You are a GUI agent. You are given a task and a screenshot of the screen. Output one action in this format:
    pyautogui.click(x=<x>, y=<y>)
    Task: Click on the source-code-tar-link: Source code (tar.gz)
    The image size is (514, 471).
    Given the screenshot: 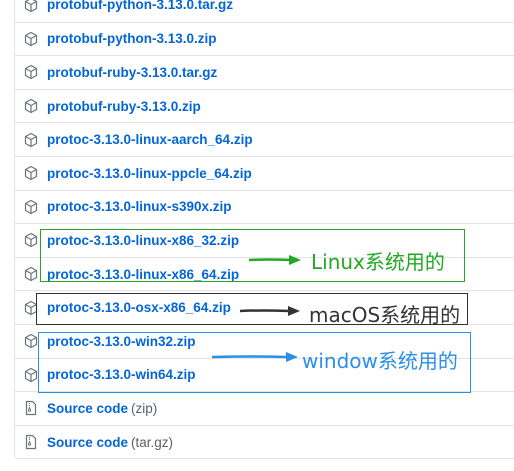 What is the action you would take?
    pyautogui.click(x=110, y=442)
    